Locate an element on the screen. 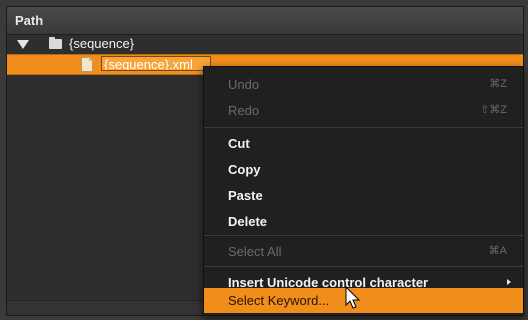 Image resolution: width=528 pixels, height=320 pixels. menu-item-undo: Undo ⌘Z is located at coordinates (363, 84).